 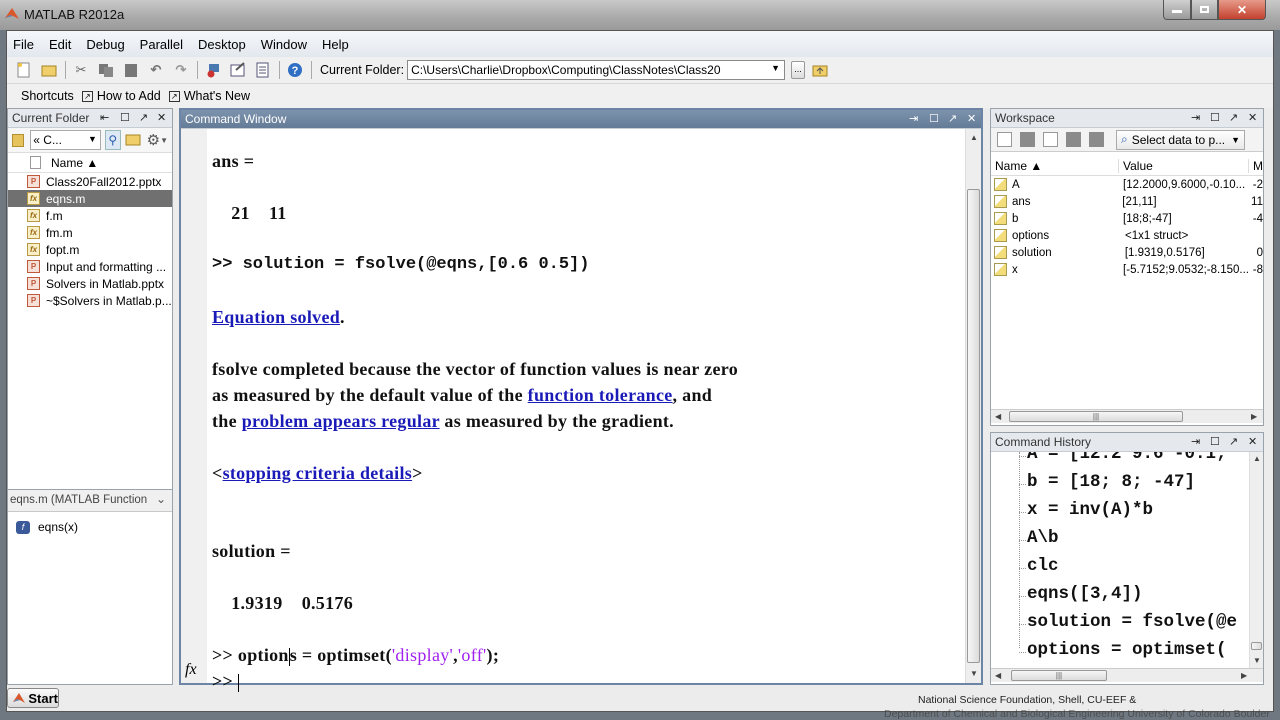 I want to click on history-entry: clc, so click(x=1043, y=566).